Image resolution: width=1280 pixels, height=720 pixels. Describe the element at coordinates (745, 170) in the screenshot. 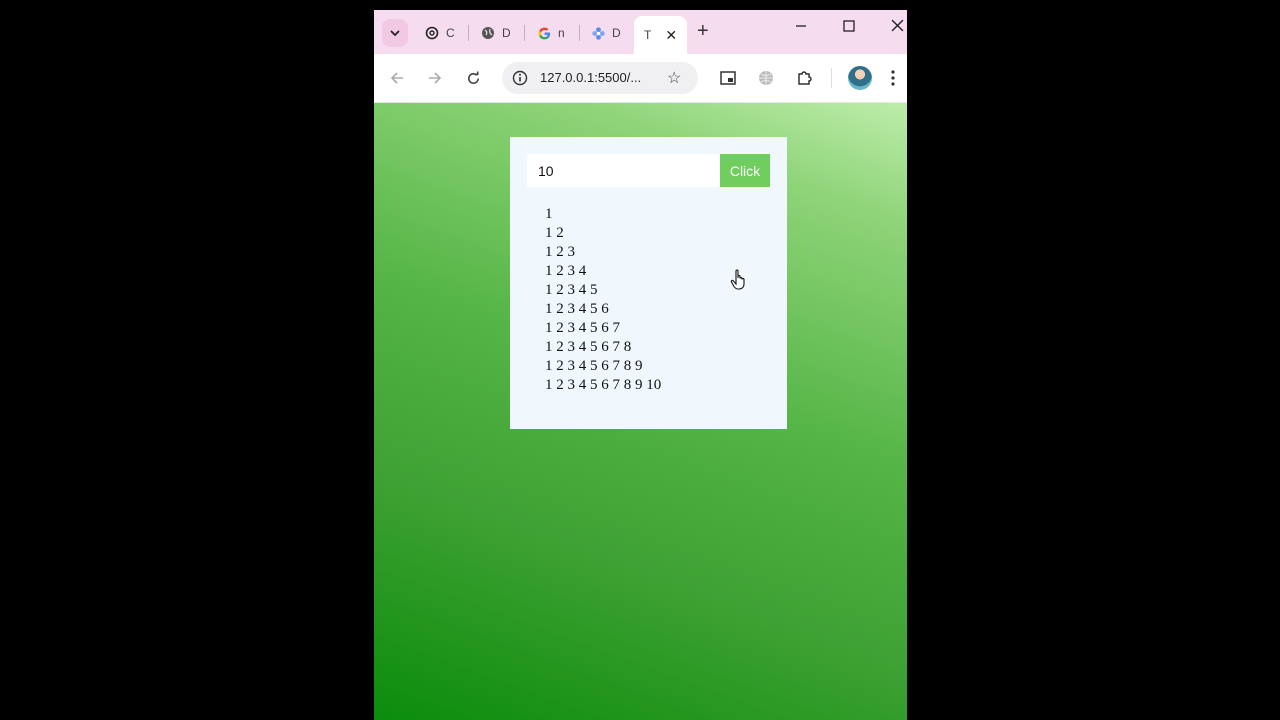

I see `click-button: Click` at that location.